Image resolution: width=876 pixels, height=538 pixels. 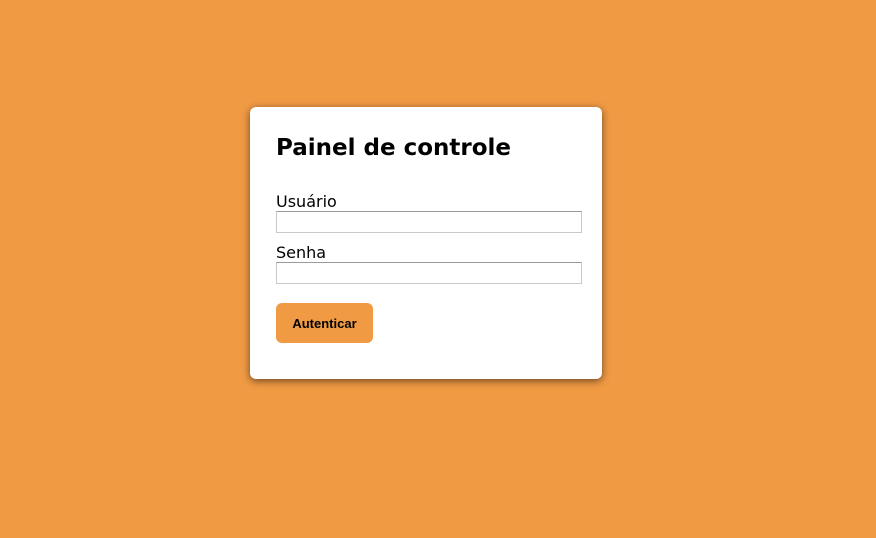 What do you see at coordinates (306, 201) in the screenshot?
I see `username-label: Usuário` at bounding box center [306, 201].